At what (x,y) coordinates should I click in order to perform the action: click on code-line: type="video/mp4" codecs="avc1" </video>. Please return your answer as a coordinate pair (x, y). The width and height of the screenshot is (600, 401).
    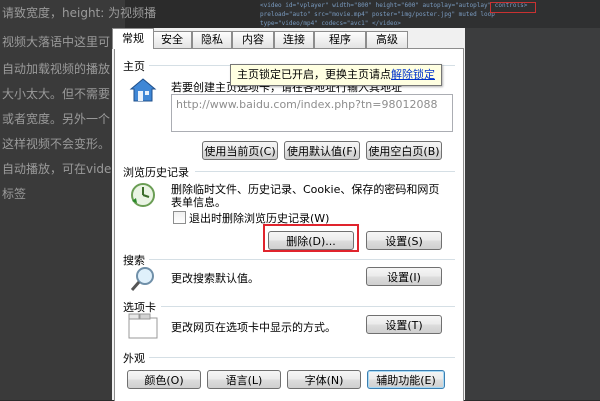
    Looking at the image, I should click on (330, 23).